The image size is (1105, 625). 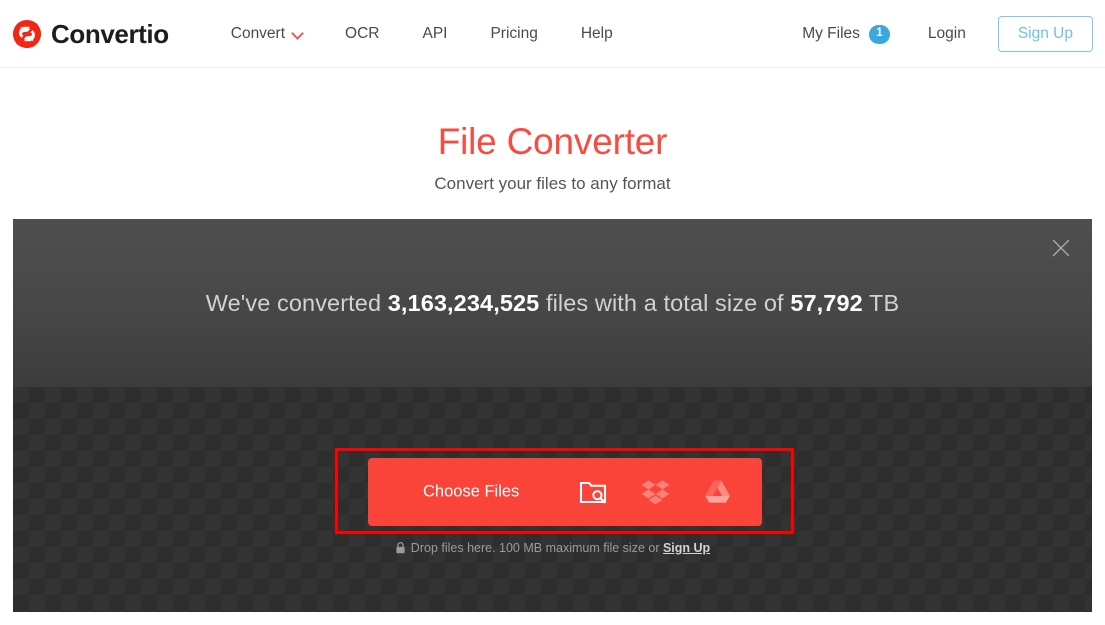 I want to click on dropbox-icon, so click(x=655, y=492).